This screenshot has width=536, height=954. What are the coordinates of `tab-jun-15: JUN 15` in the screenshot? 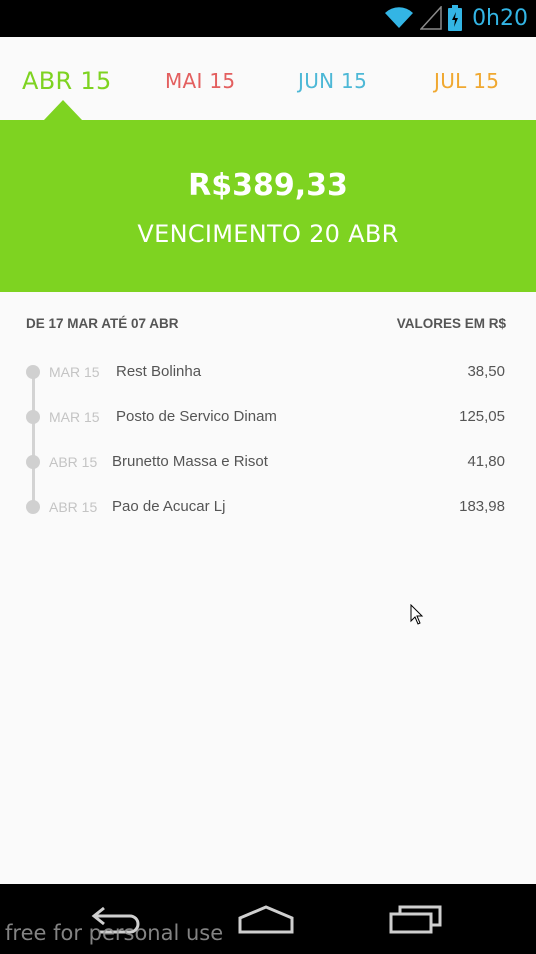 It's located at (332, 81).